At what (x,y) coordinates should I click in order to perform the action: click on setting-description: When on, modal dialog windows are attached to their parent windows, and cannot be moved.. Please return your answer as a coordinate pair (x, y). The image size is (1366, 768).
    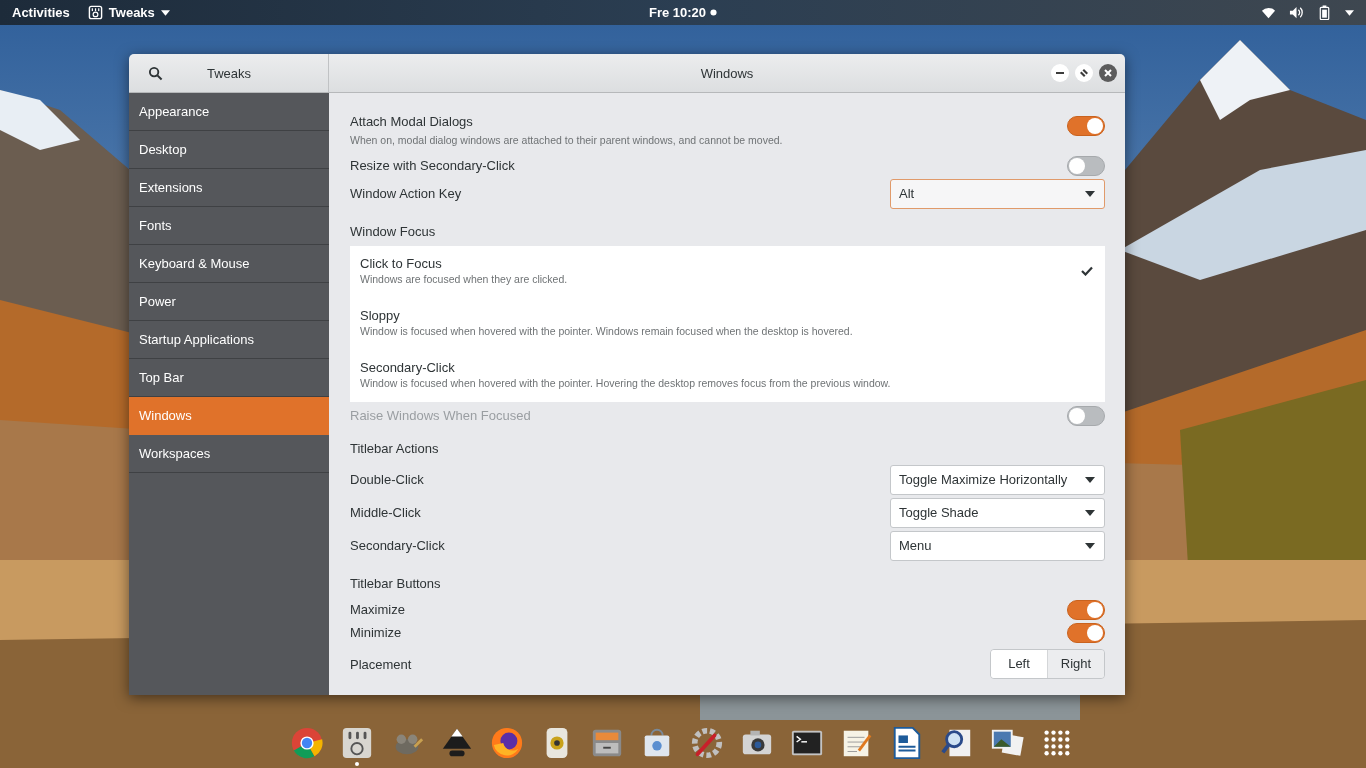
    Looking at the image, I should click on (566, 140).